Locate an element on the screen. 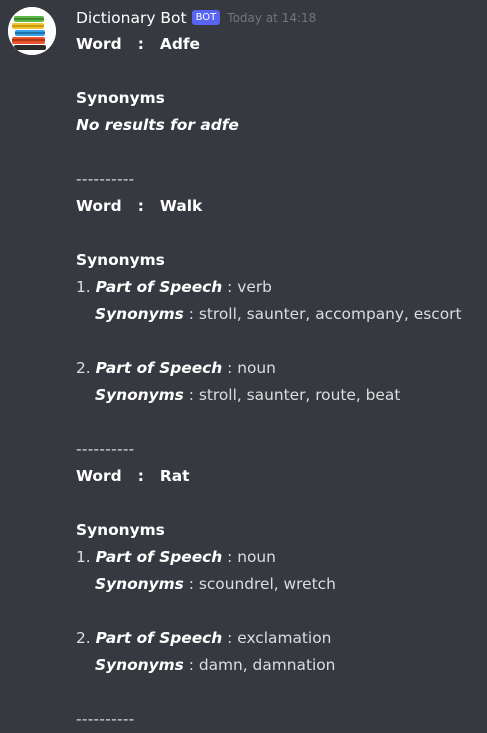 This screenshot has height=733, width=487. word-value: Walk is located at coordinates (181, 206).